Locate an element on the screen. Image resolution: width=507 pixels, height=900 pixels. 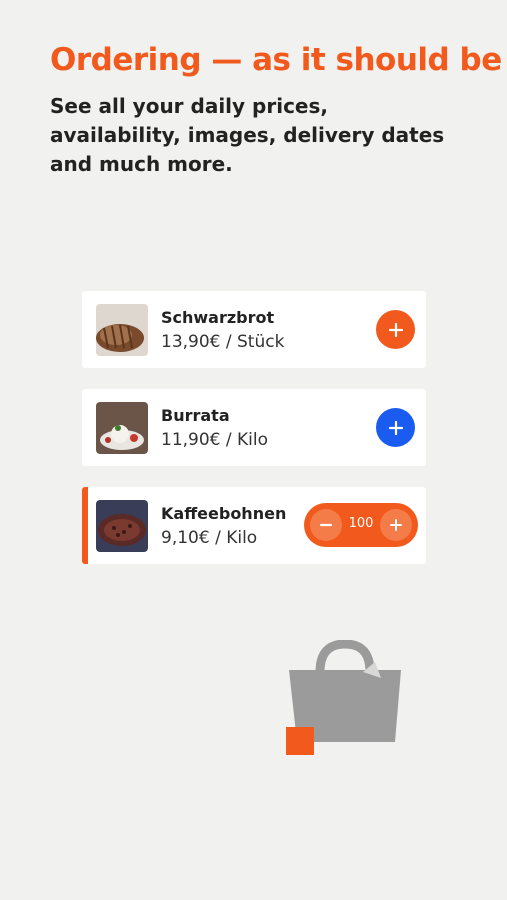
shopping-bag-icon is located at coordinates (345, 700).